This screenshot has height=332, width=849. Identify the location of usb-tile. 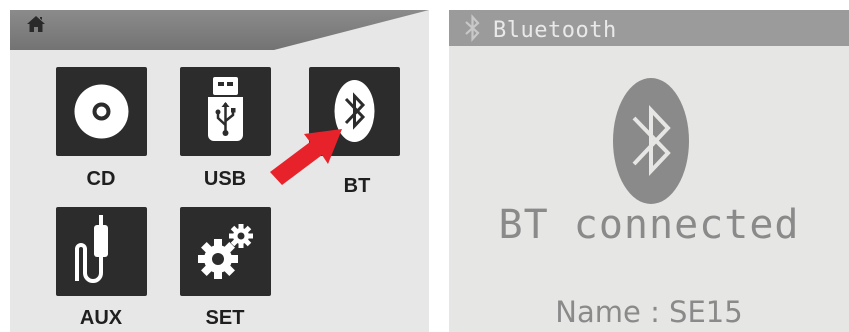
(225, 111).